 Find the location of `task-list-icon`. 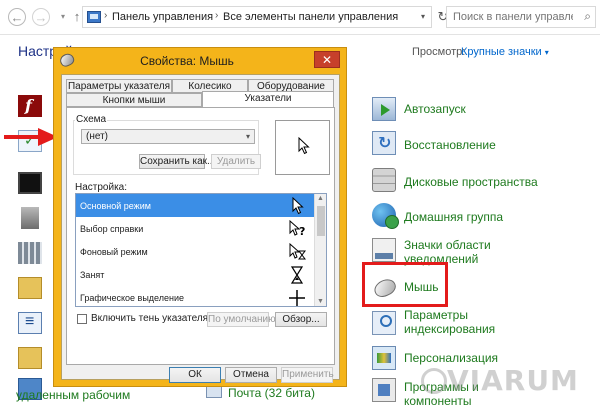

task-list-icon is located at coordinates (30, 323).